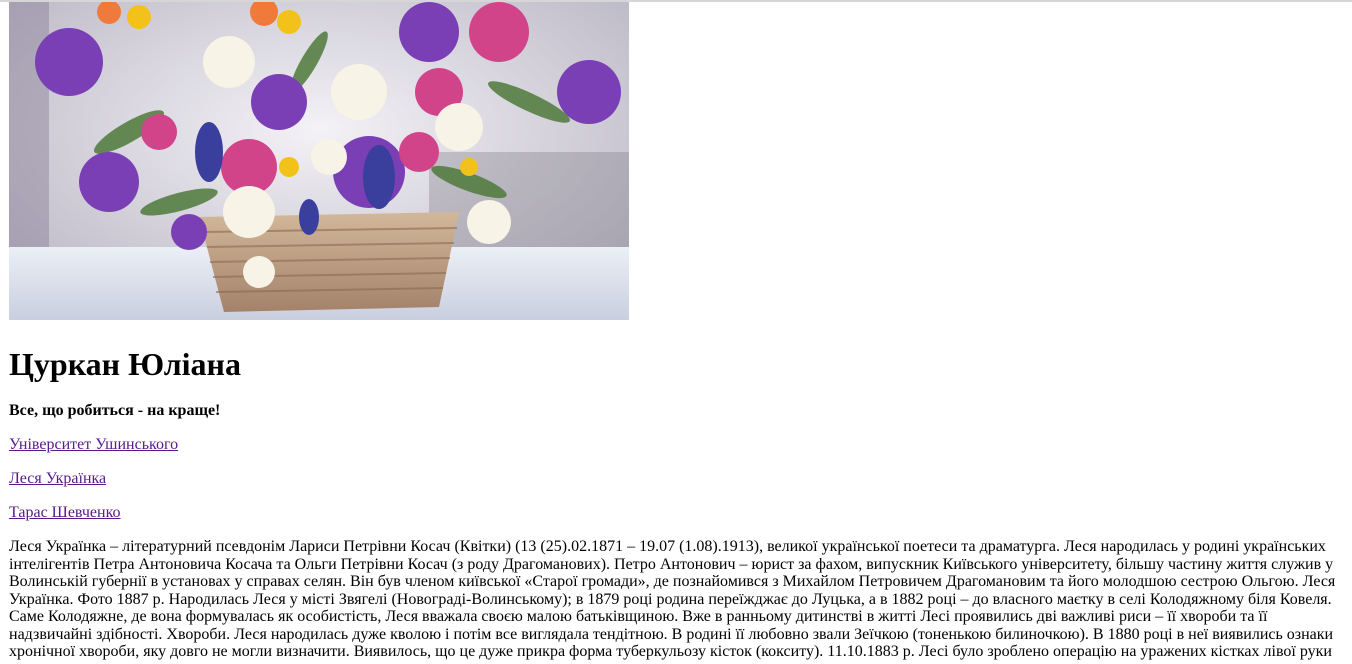 The image size is (1352, 664). Describe the element at coordinates (65, 512) in the screenshot. I see `link-taras-shevchenko: Тарас Шевченко` at that location.